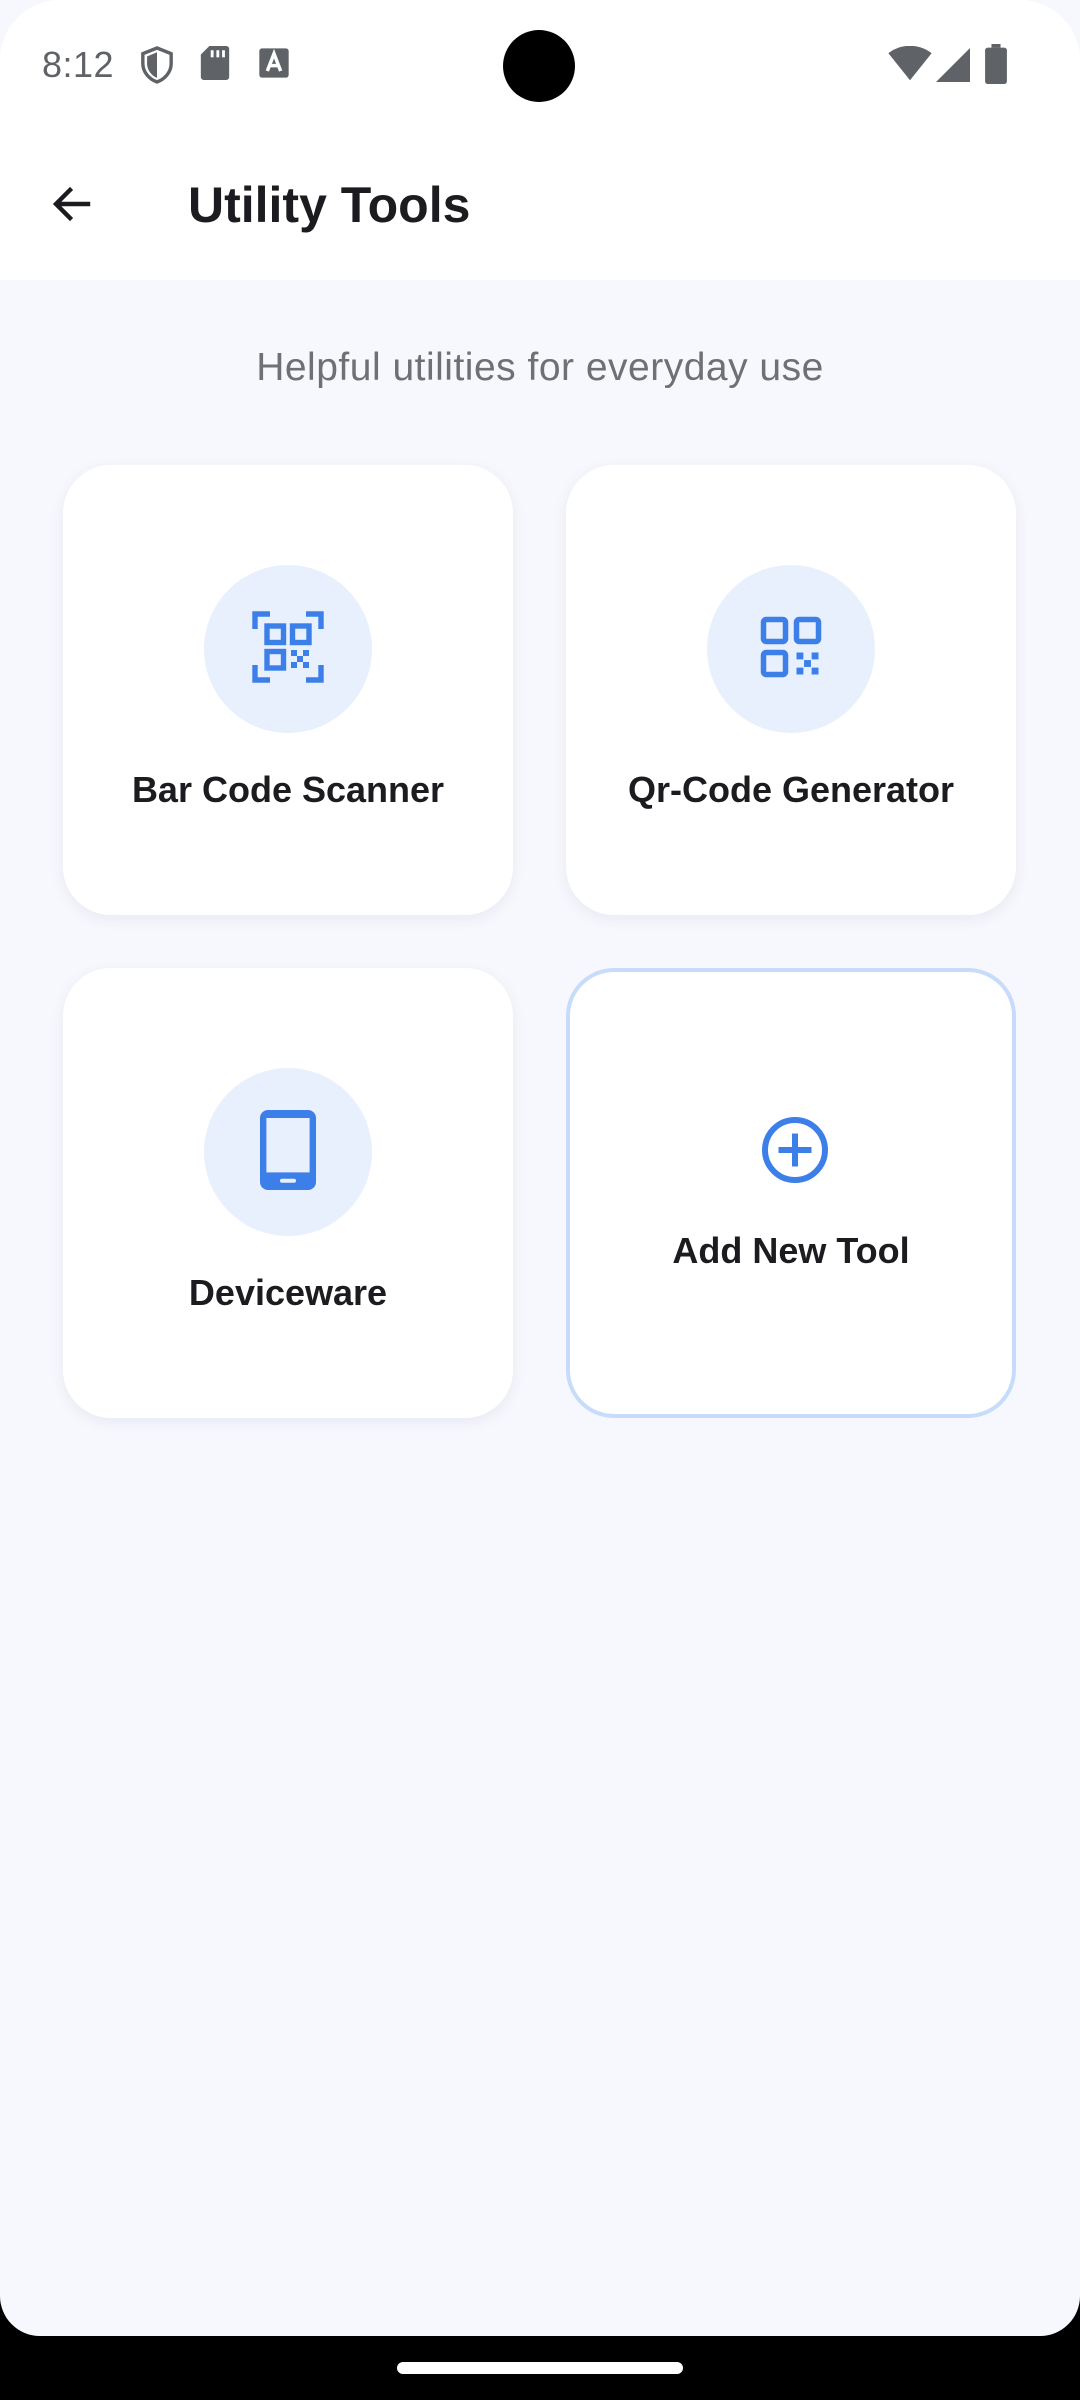 The image size is (1080, 2400). I want to click on back-button, so click(72, 206).